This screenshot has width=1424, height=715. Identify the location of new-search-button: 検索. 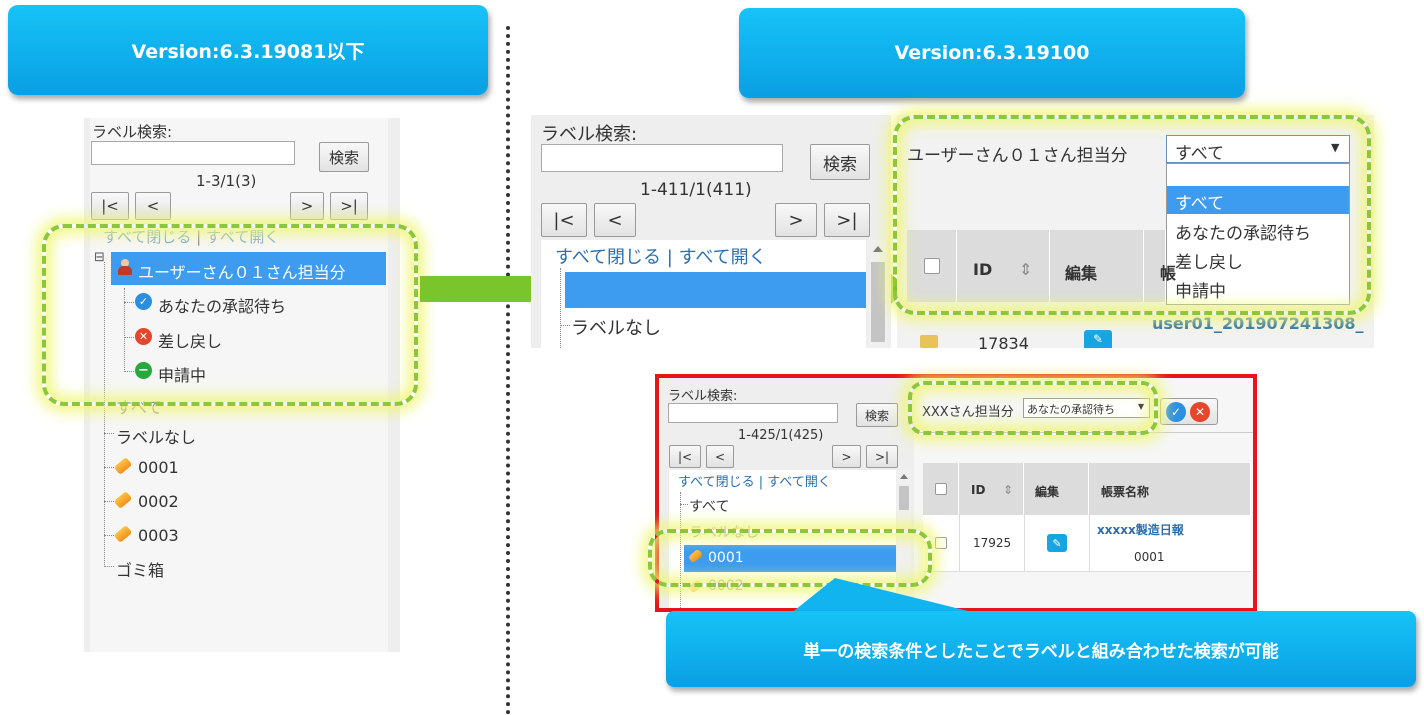
(840, 162).